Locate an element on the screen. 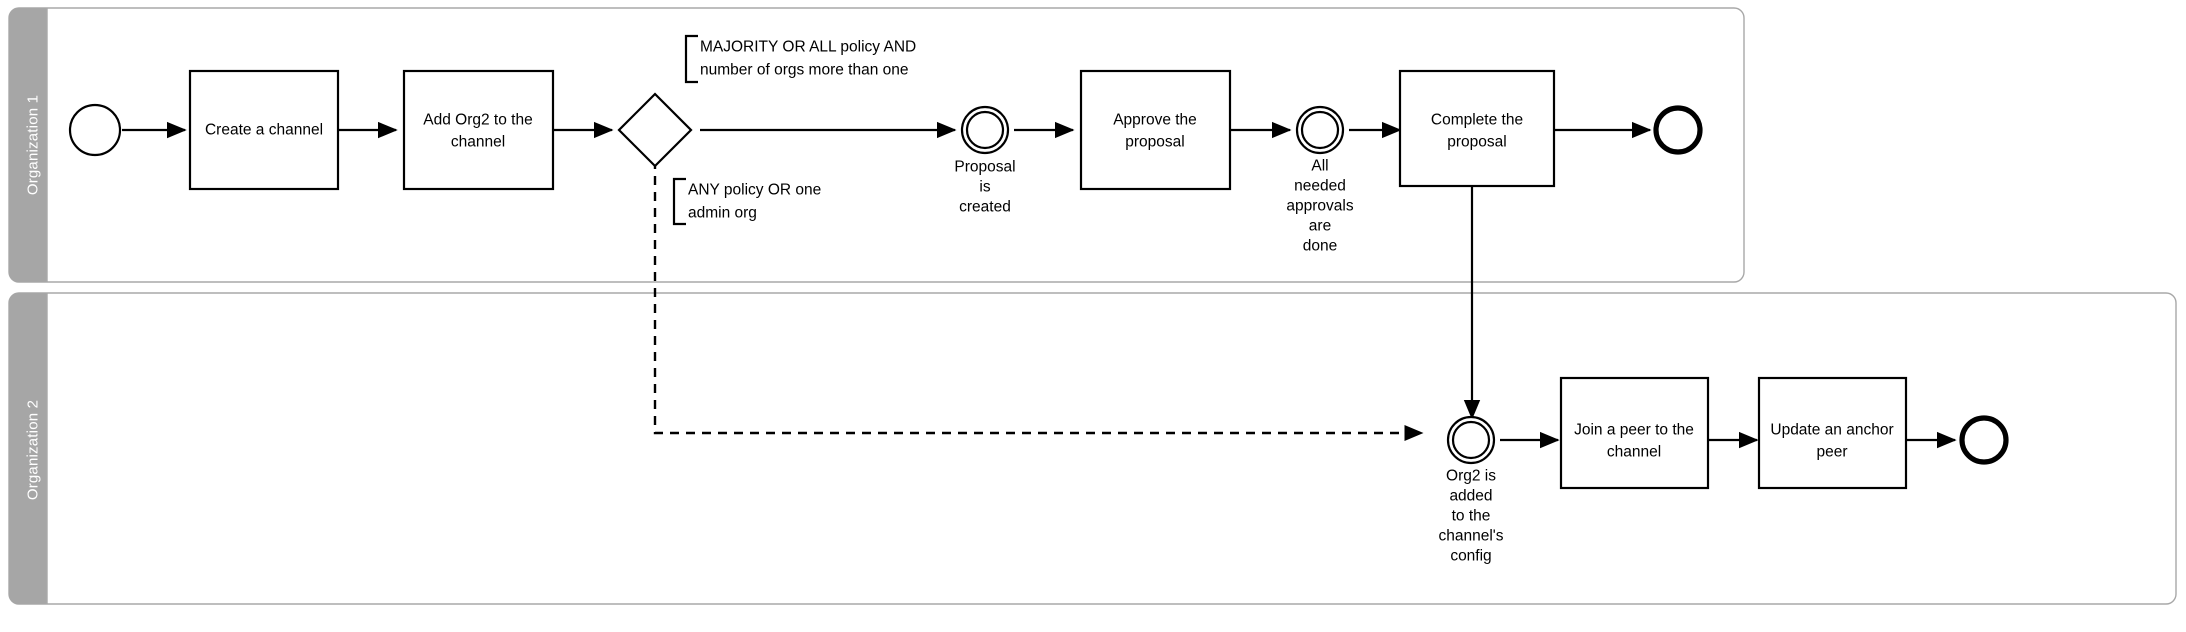  event-approvals-done-label-line-1: All is located at coordinates (1319, 166).